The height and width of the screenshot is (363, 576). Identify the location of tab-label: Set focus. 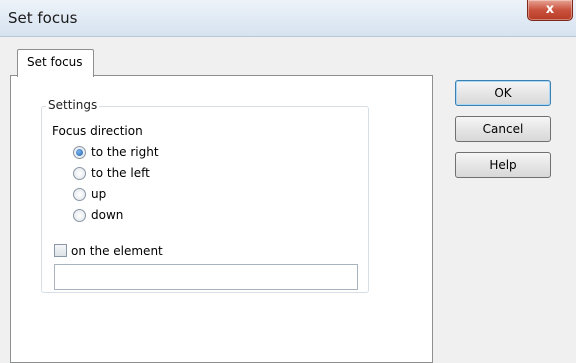
(55, 62).